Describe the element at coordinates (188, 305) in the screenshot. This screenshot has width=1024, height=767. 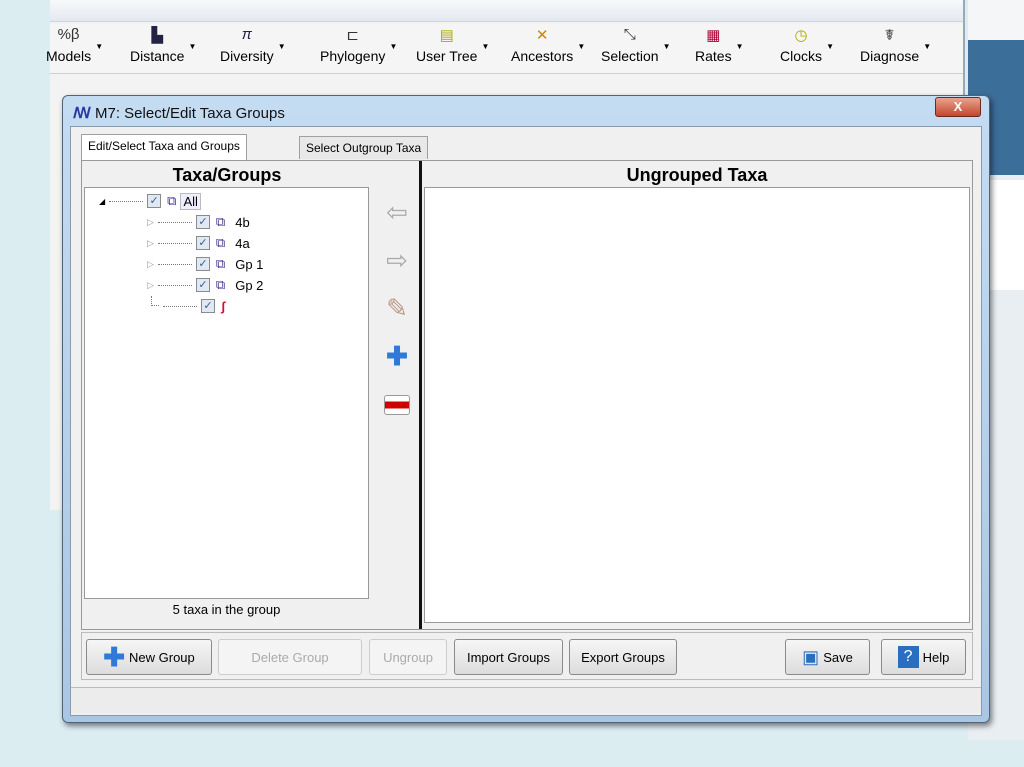
I see `tree-node-taxon: ✓ ʃ` at that location.